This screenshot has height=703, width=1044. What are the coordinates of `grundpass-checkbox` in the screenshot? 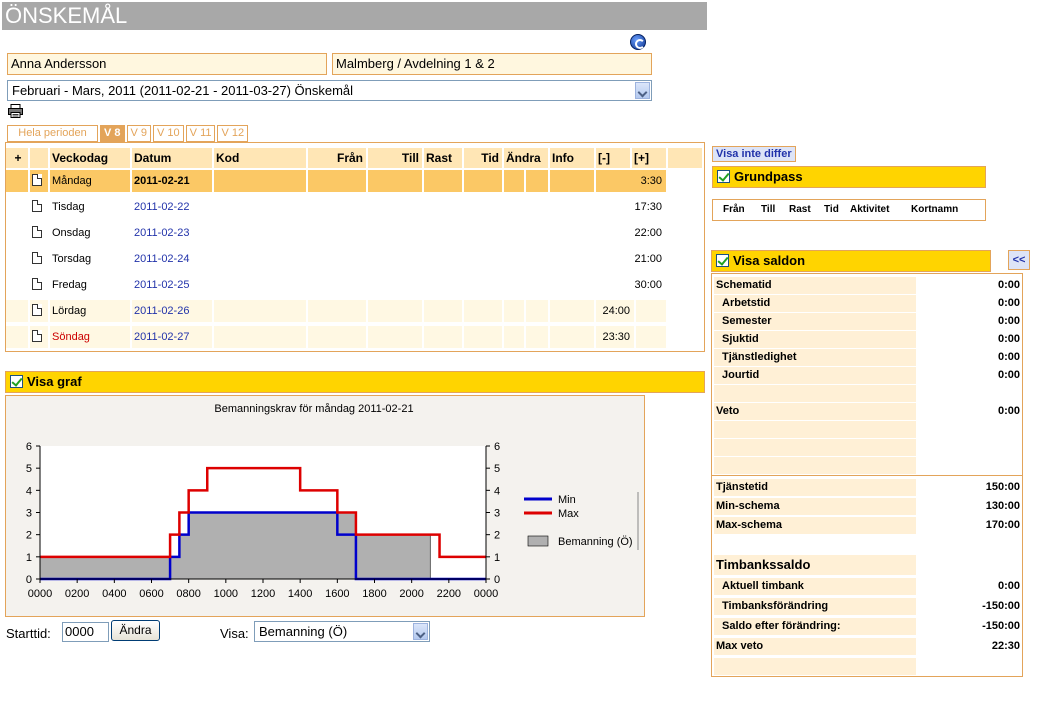 It's located at (723, 177).